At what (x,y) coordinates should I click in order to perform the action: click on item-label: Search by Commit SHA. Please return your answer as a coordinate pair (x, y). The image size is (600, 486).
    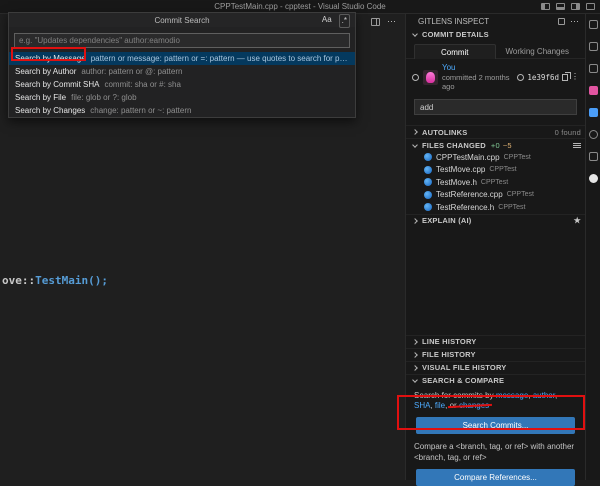
    Looking at the image, I should click on (57, 84).